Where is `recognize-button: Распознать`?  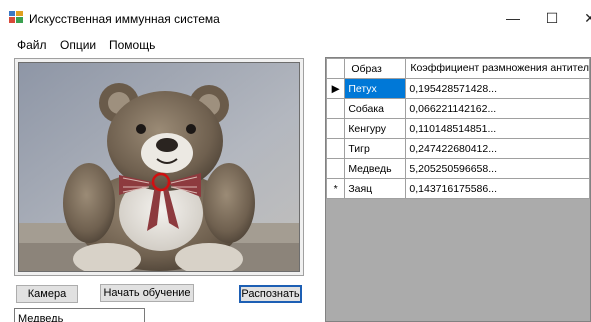 recognize-button: Распознать is located at coordinates (270, 294).